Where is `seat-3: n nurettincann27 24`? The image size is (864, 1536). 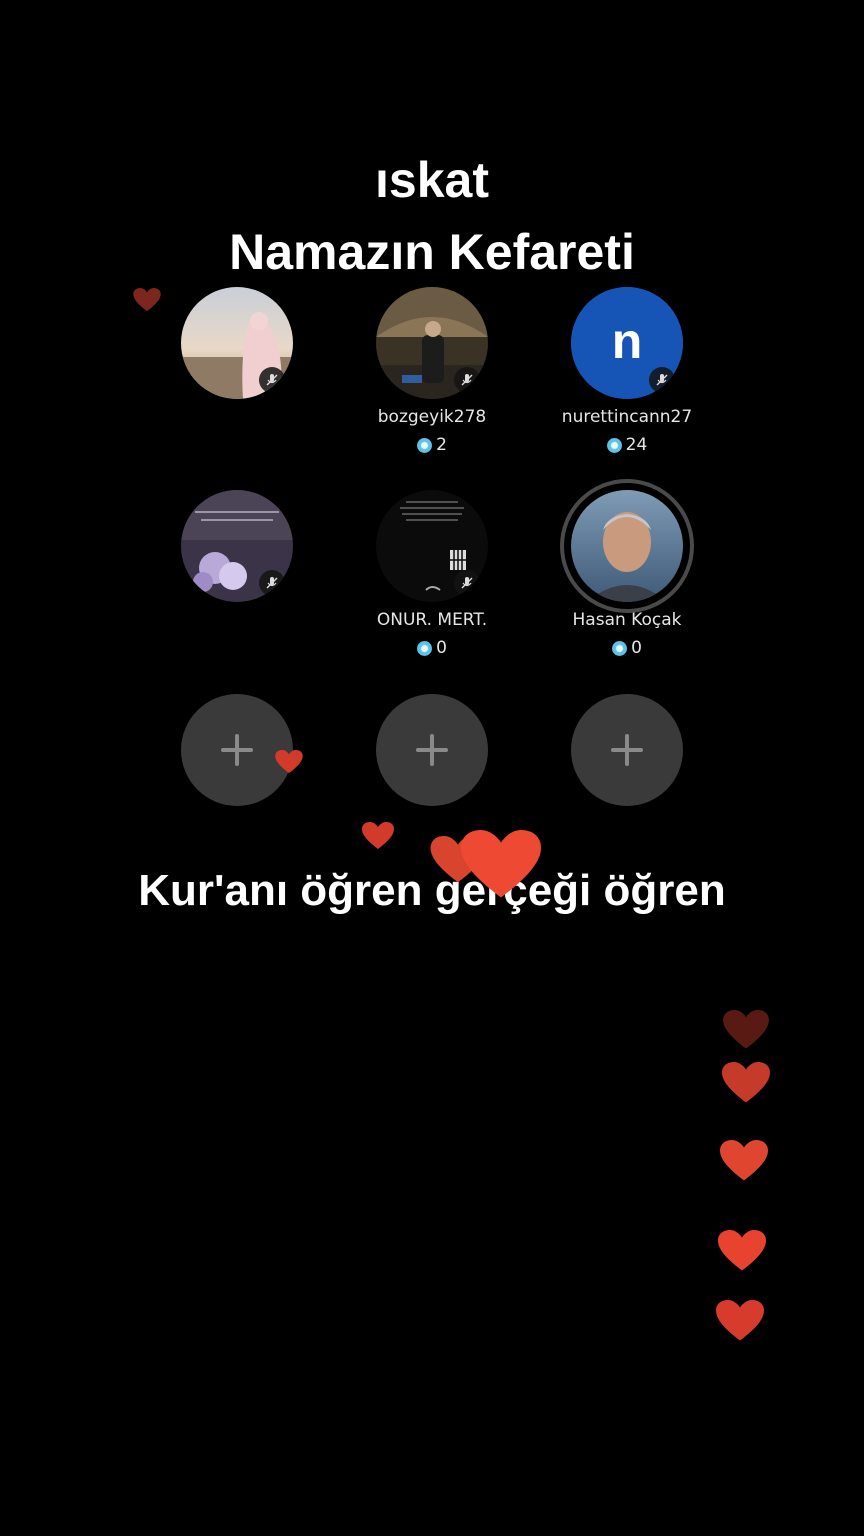 seat-3: n nurettincann27 24 is located at coordinates (627, 371).